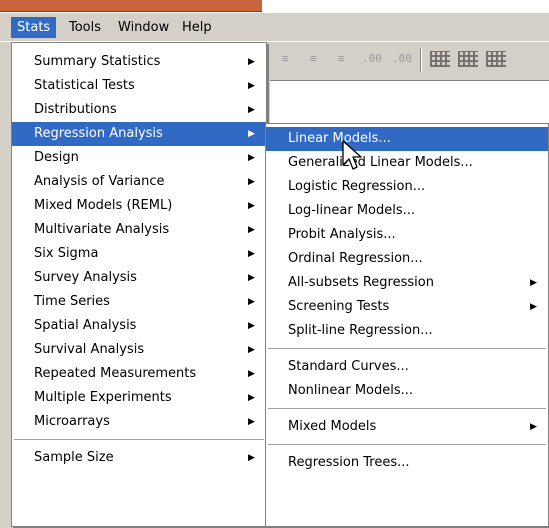 The height and width of the screenshot is (528, 549). What do you see at coordinates (407, 307) in the screenshot?
I see `menu-item-screening-tests: Screening Tests ▶` at bounding box center [407, 307].